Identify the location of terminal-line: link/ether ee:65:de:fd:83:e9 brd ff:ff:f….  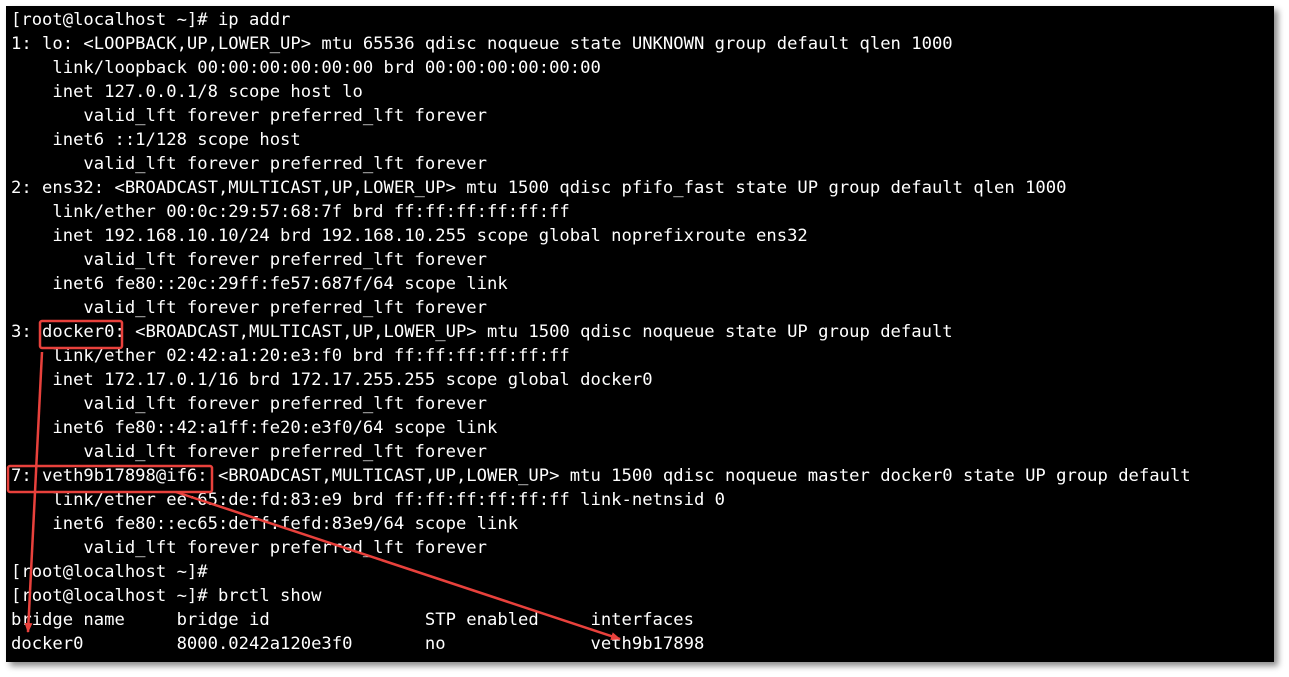
(368, 500).